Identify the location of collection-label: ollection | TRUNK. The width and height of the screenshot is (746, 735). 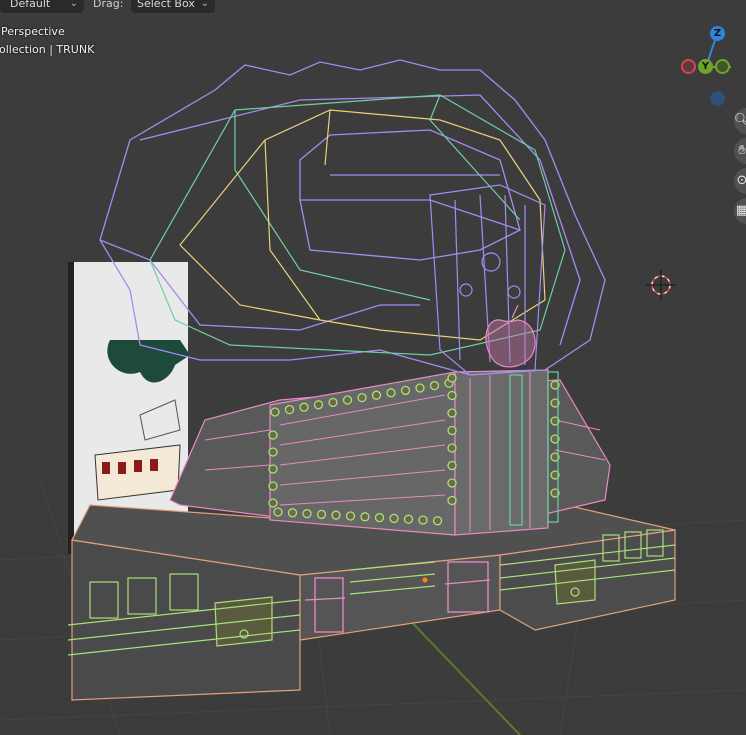
(47, 49).